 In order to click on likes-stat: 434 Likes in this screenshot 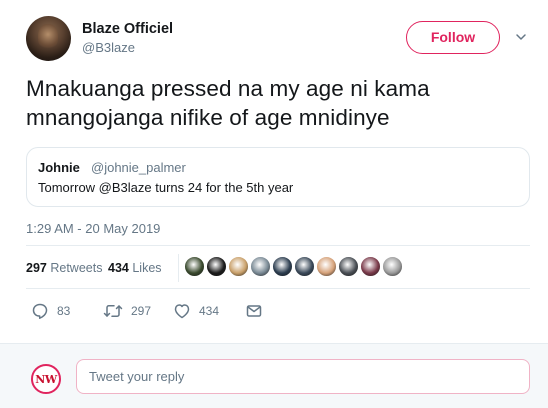, I will do `click(135, 268)`.